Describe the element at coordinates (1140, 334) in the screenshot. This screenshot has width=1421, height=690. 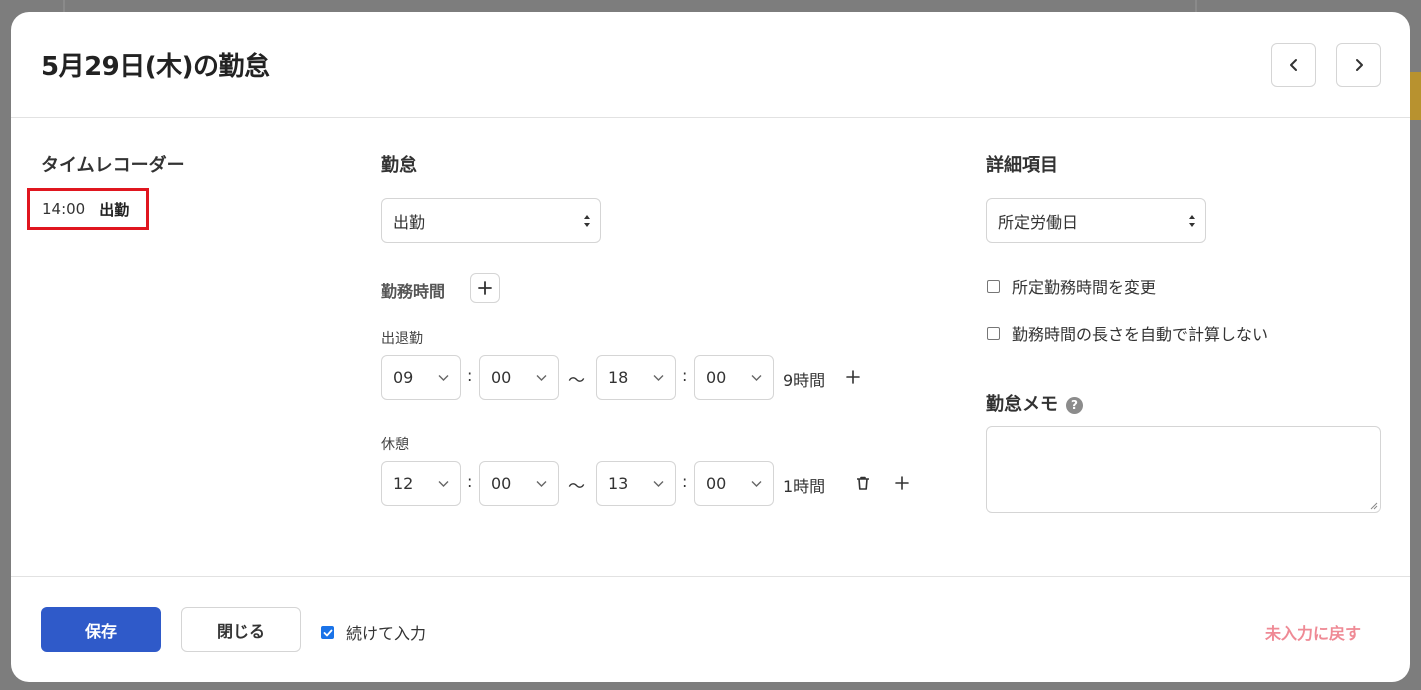
I see `no-auto-calc-label: 勤務時間の長さを自動で計算しない` at that location.